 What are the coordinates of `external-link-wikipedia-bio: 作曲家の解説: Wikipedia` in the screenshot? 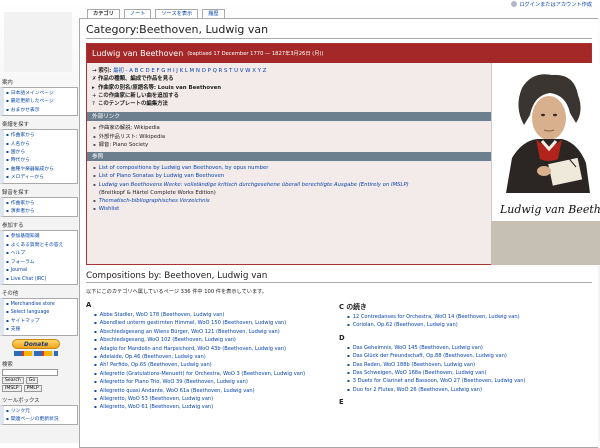 It's located at (292, 128).